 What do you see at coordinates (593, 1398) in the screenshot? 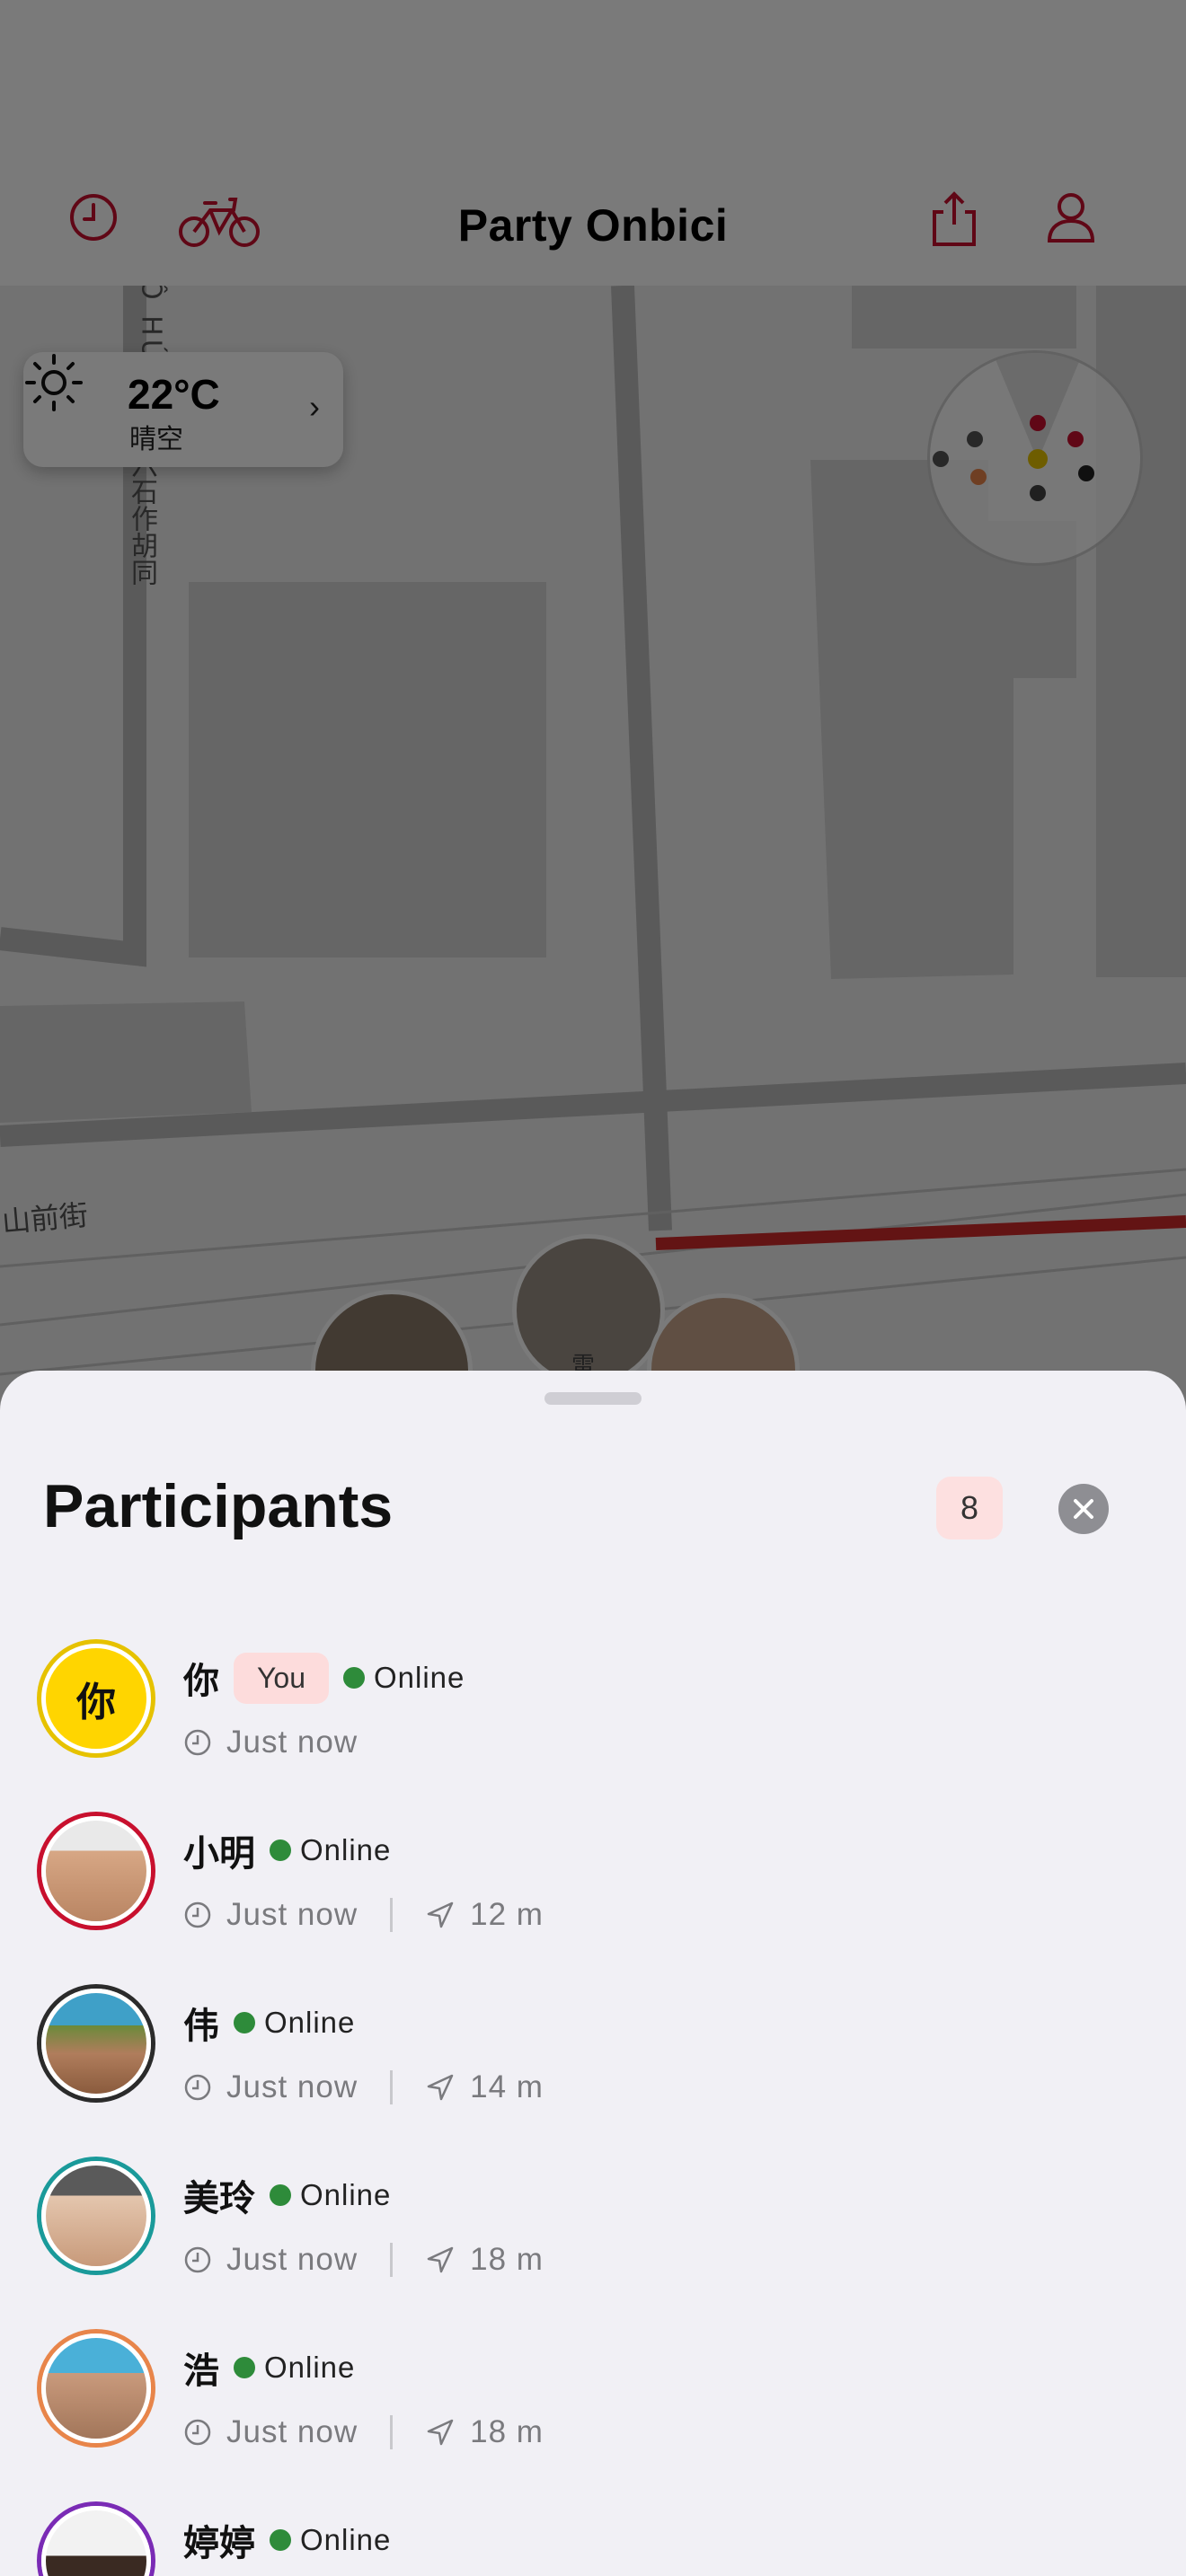
I see `sheet-grabber` at bounding box center [593, 1398].